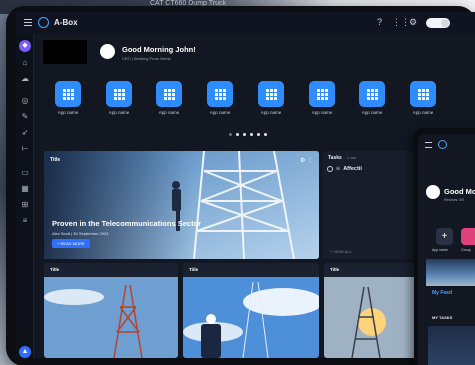  Describe the element at coordinates (159, 49) in the screenshot. I see `greeting-title: Good Morning John!` at that location.